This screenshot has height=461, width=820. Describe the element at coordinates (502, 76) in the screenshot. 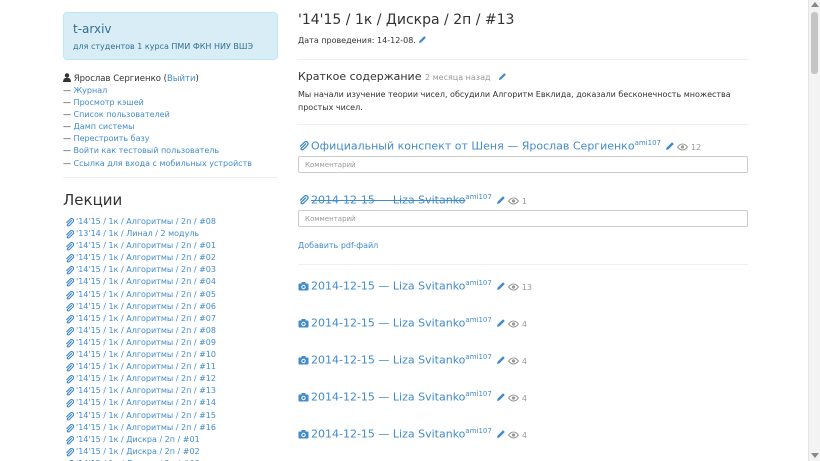

I see `edit-summary-pencil-icon` at that location.